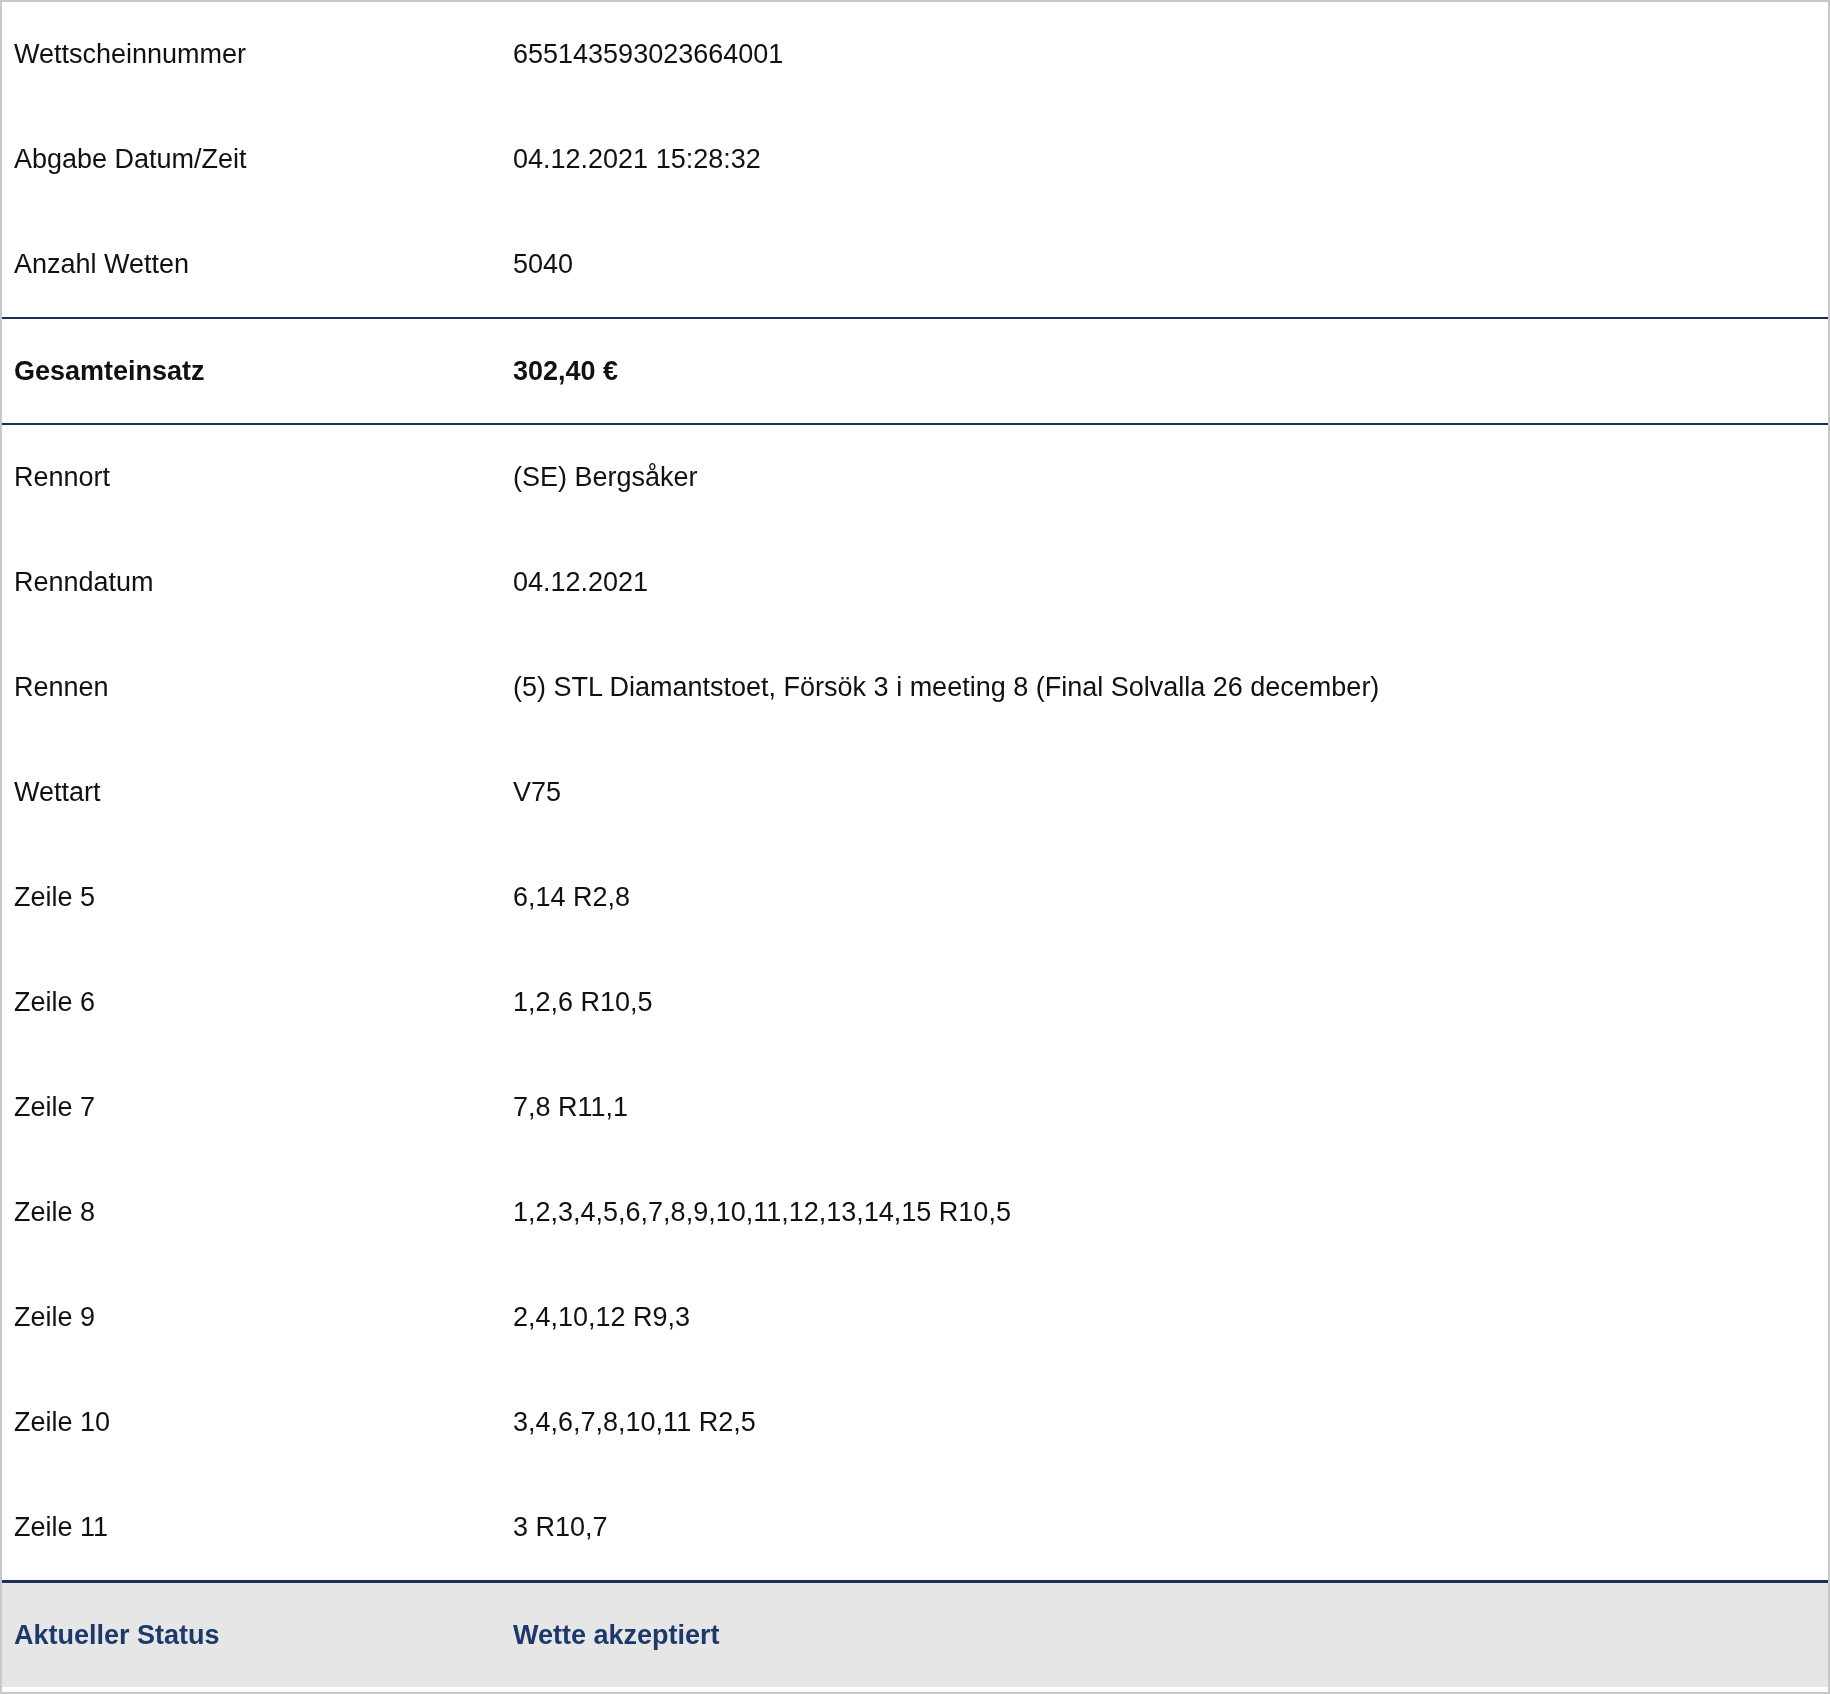 The image size is (1830, 1694). Describe the element at coordinates (571, 1107) in the screenshot. I see `row-value: 7,8 R11,1` at that location.